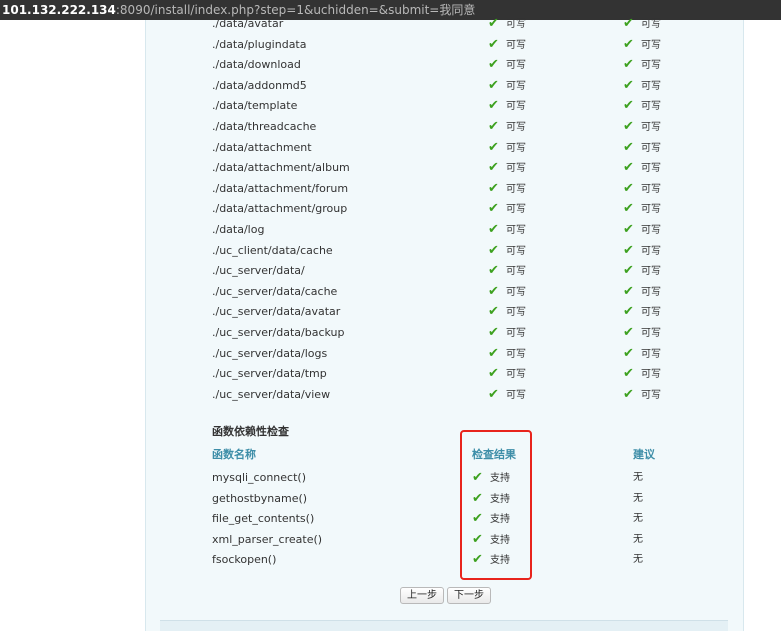 Image resolution: width=781 pixels, height=631 pixels. What do you see at coordinates (238, 229) in the screenshot?
I see `directory-path: ./data/log` at bounding box center [238, 229].